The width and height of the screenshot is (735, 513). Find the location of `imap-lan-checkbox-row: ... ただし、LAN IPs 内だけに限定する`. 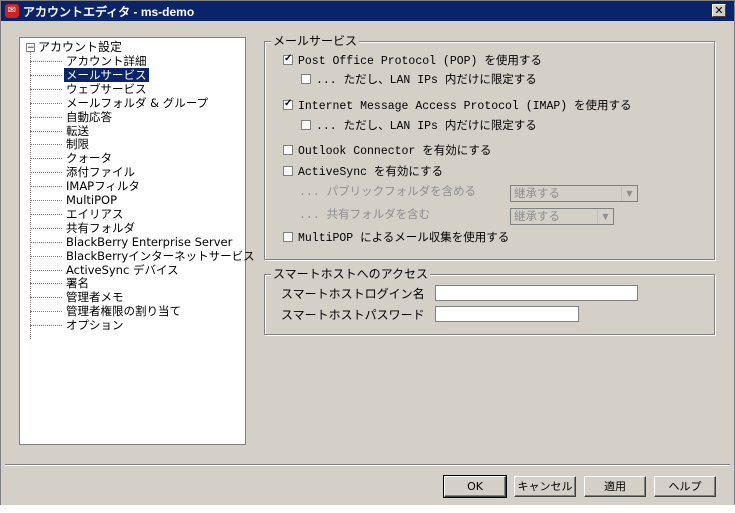

imap-lan-checkbox-row: ... ただし、LAN IPs 内だけに限定する is located at coordinates (419, 126).